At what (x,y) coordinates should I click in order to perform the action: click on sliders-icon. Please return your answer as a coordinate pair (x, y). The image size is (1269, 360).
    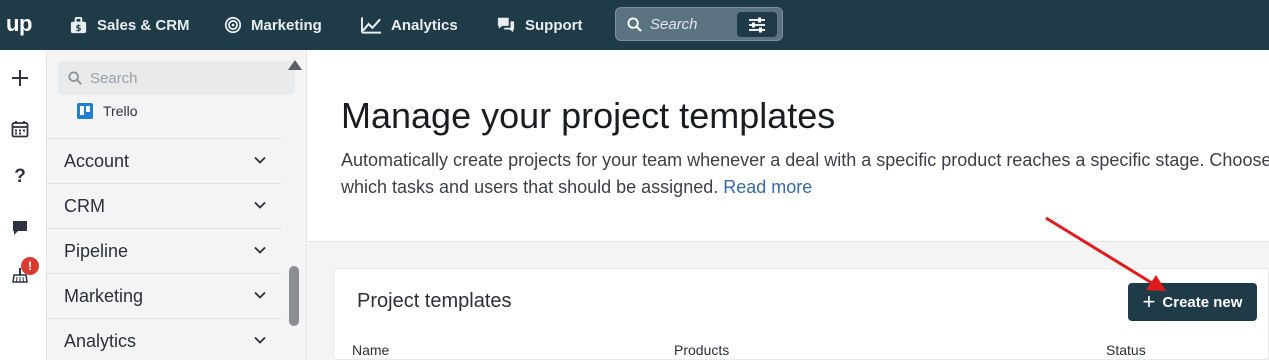
    Looking at the image, I should click on (757, 24).